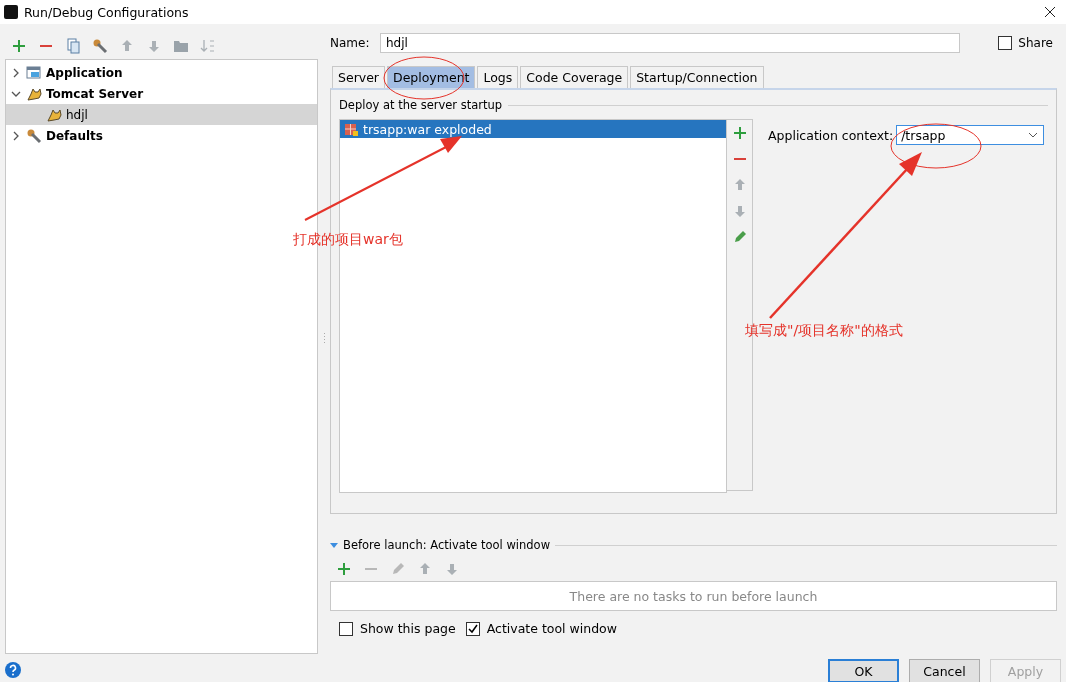 The width and height of the screenshot is (1066, 682). What do you see at coordinates (533, 129) in the screenshot?
I see `list-item: trsapp:war exploded` at bounding box center [533, 129].